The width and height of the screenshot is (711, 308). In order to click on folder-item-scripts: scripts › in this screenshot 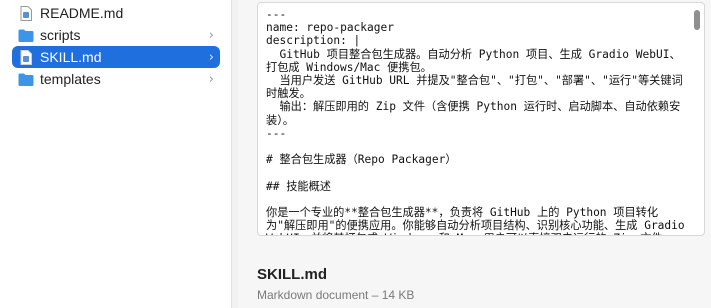, I will do `click(116, 35)`.